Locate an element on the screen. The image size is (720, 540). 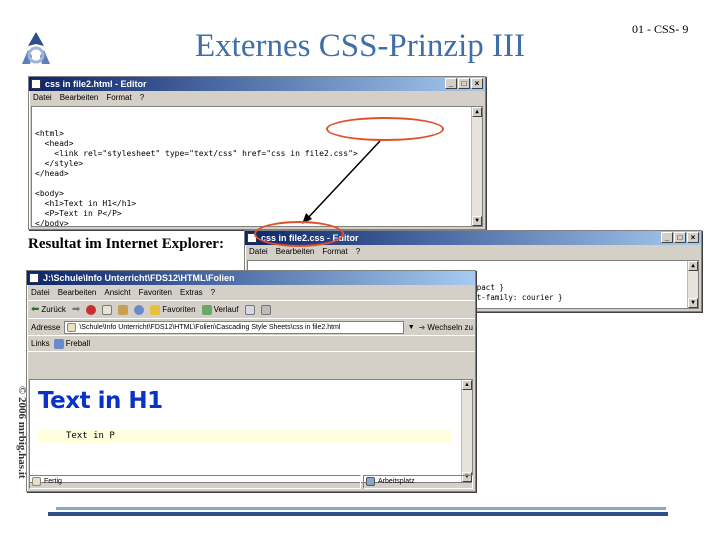
back-button: ⬅ Zurück is located at coordinates (48, 309).